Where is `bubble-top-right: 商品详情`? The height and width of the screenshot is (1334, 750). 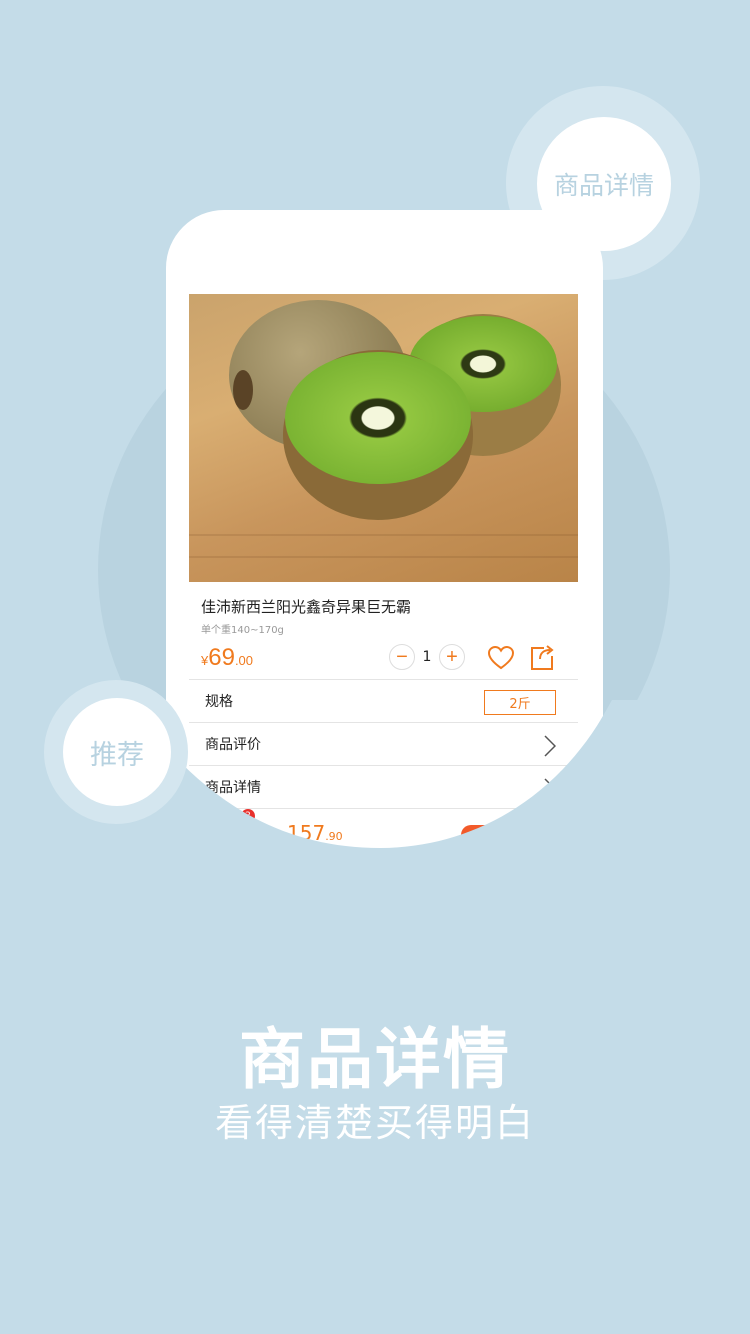 bubble-top-right: 商品详情 is located at coordinates (604, 184).